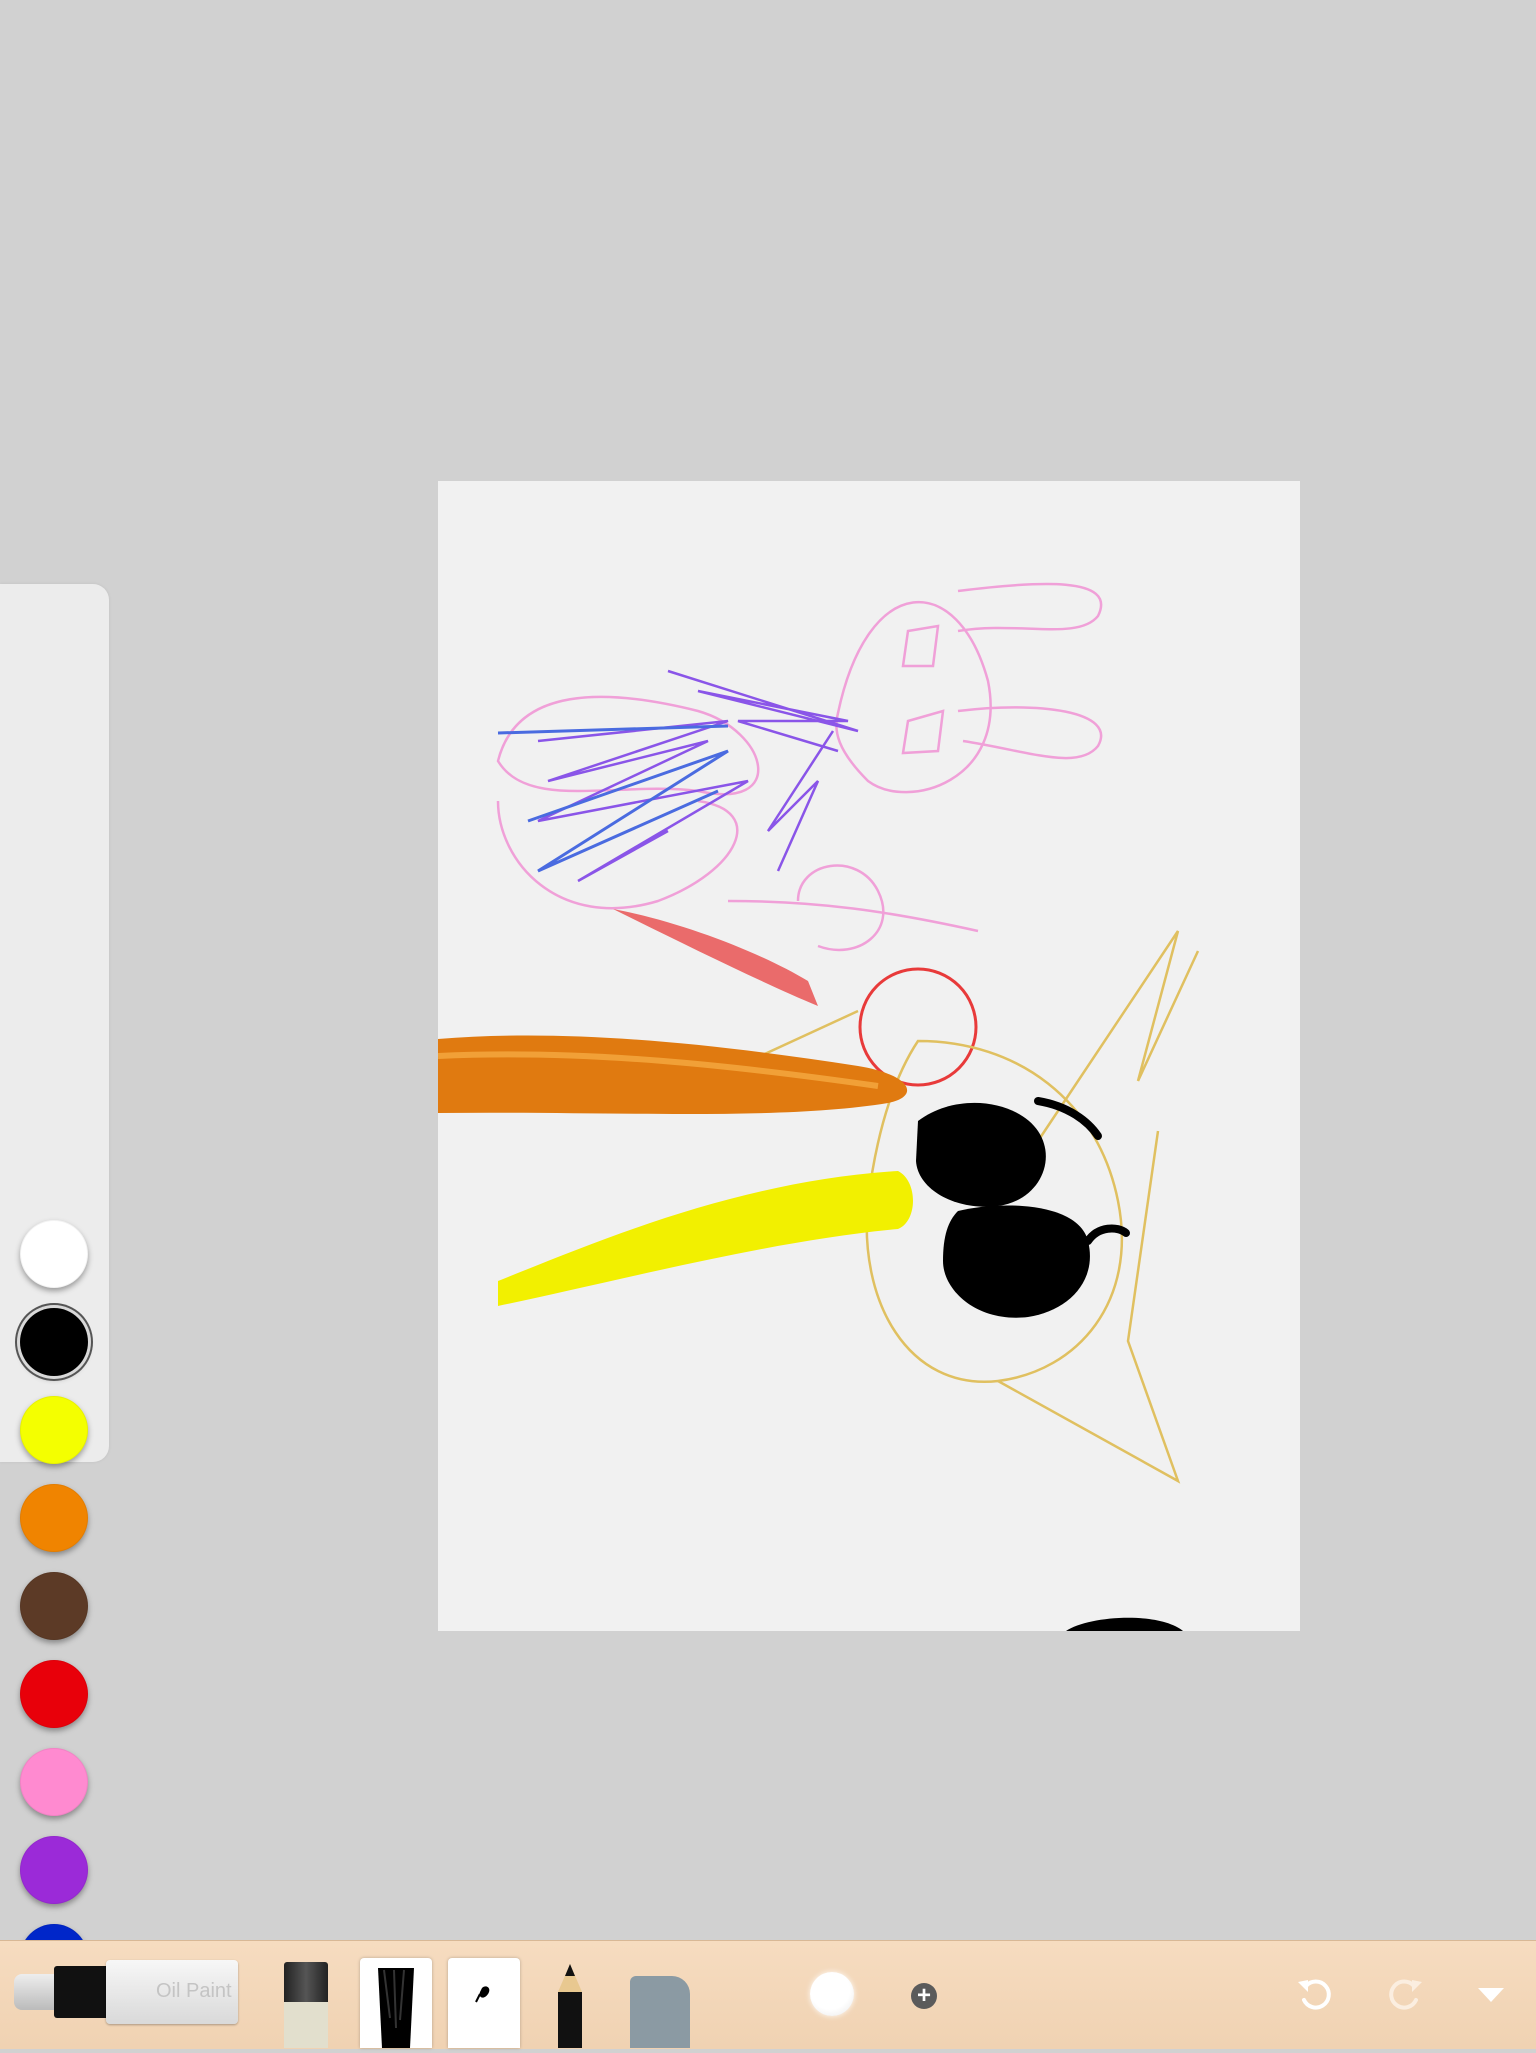 The height and width of the screenshot is (2053, 1536). I want to click on undo-icon, so click(1314, 1994).